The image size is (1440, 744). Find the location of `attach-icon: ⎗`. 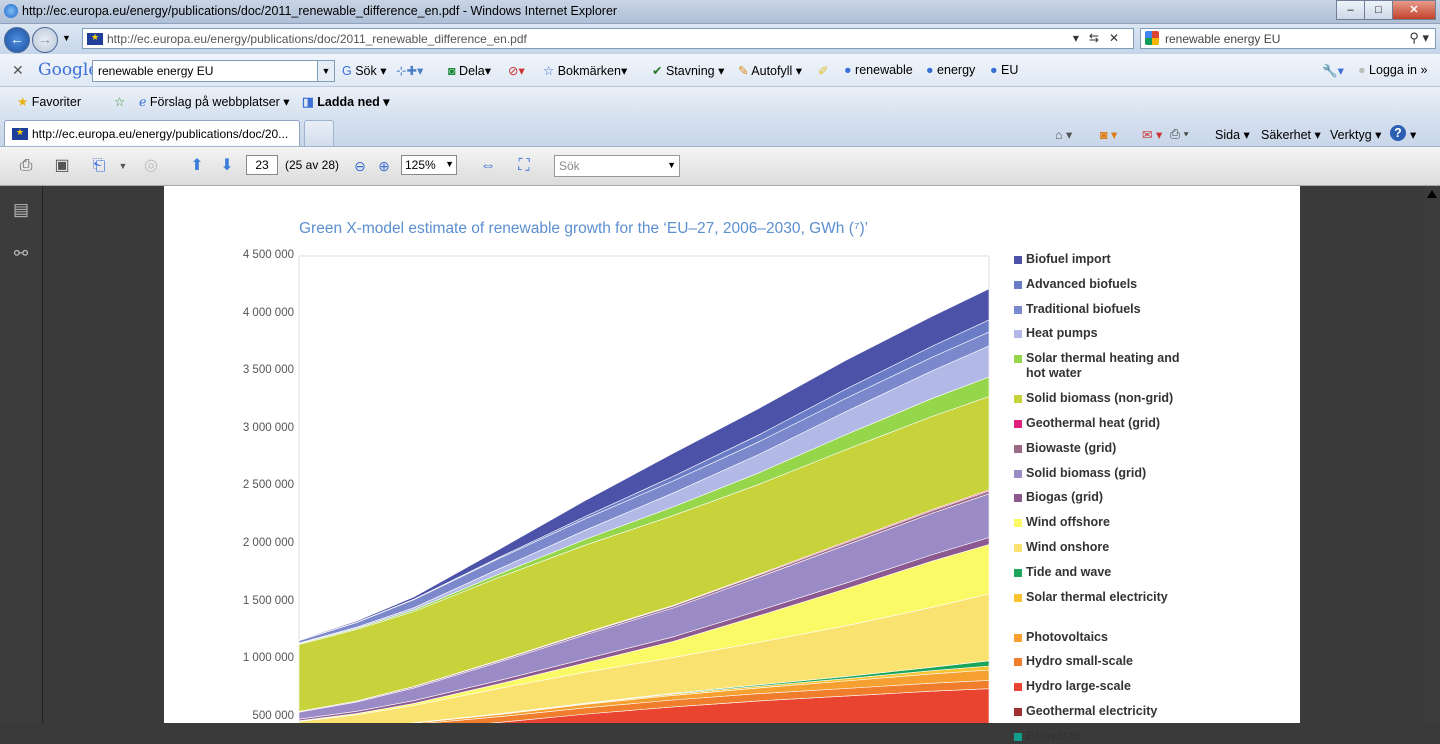

attach-icon: ⎗ is located at coordinates (99, 166).